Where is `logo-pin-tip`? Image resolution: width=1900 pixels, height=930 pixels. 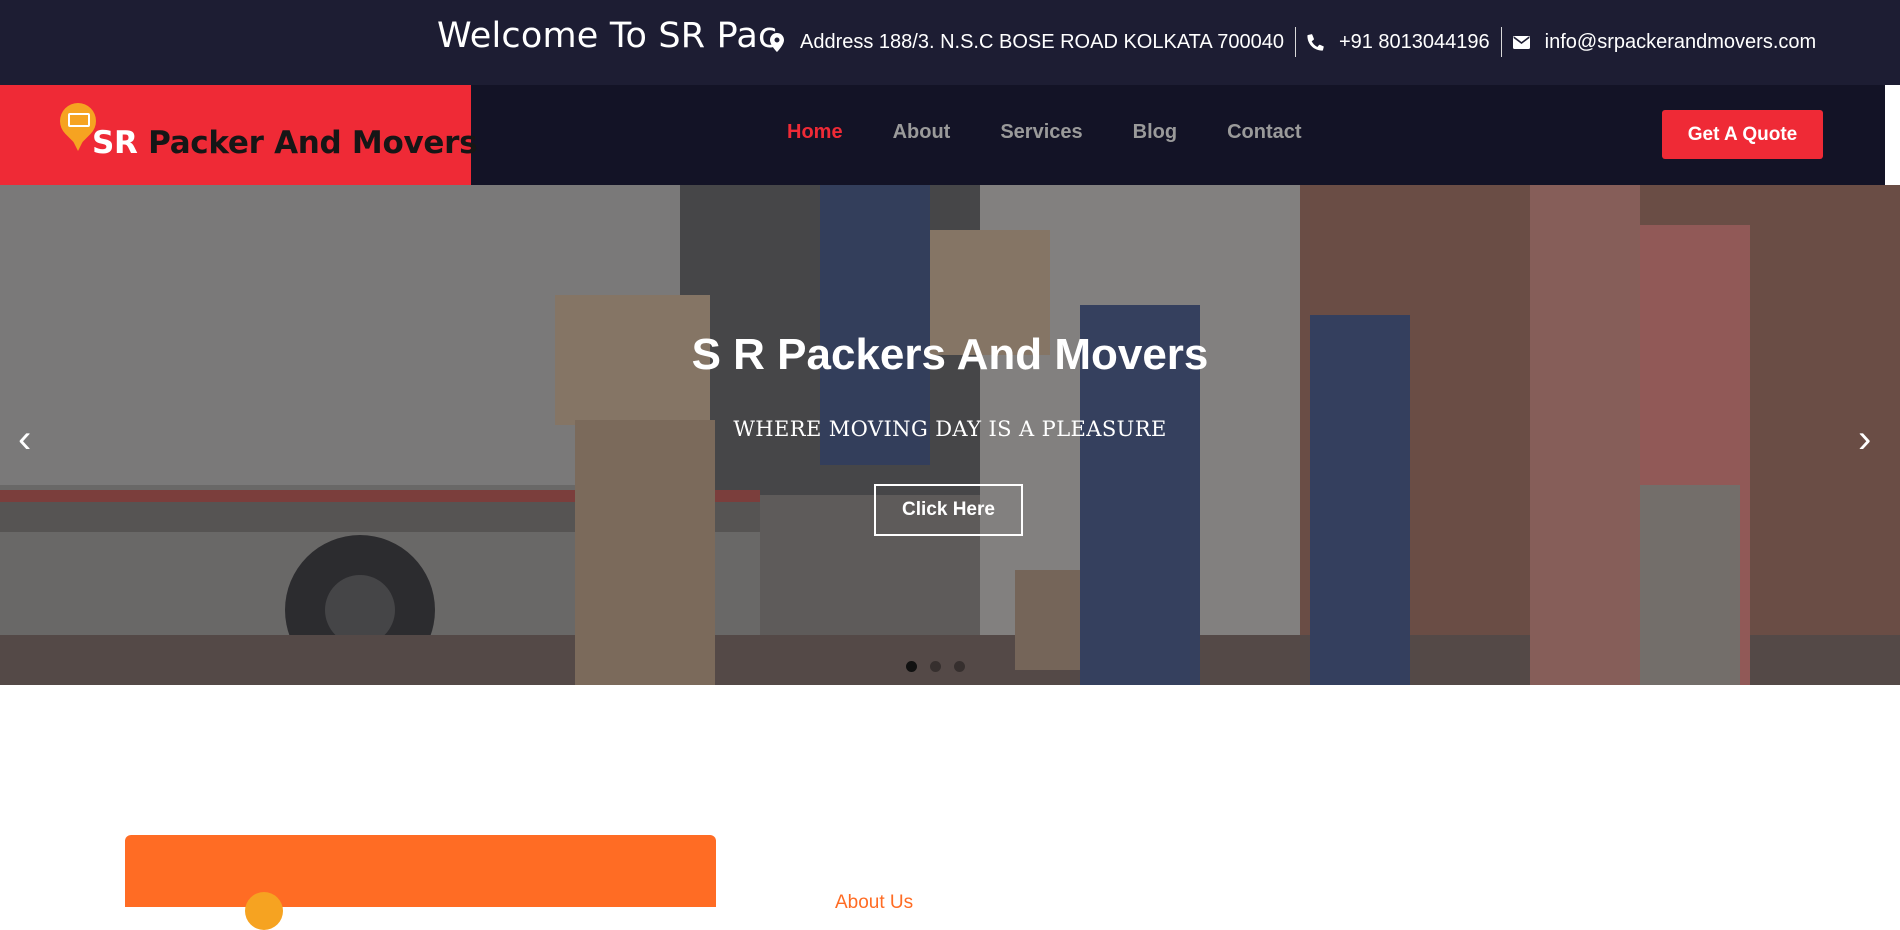 logo-pin-tip is located at coordinates (78, 140).